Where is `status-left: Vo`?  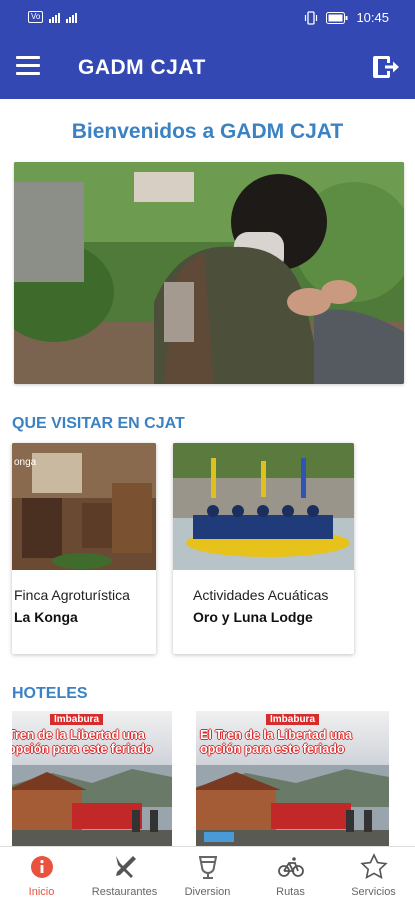 status-left: Vo is located at coordinates (55, 17).